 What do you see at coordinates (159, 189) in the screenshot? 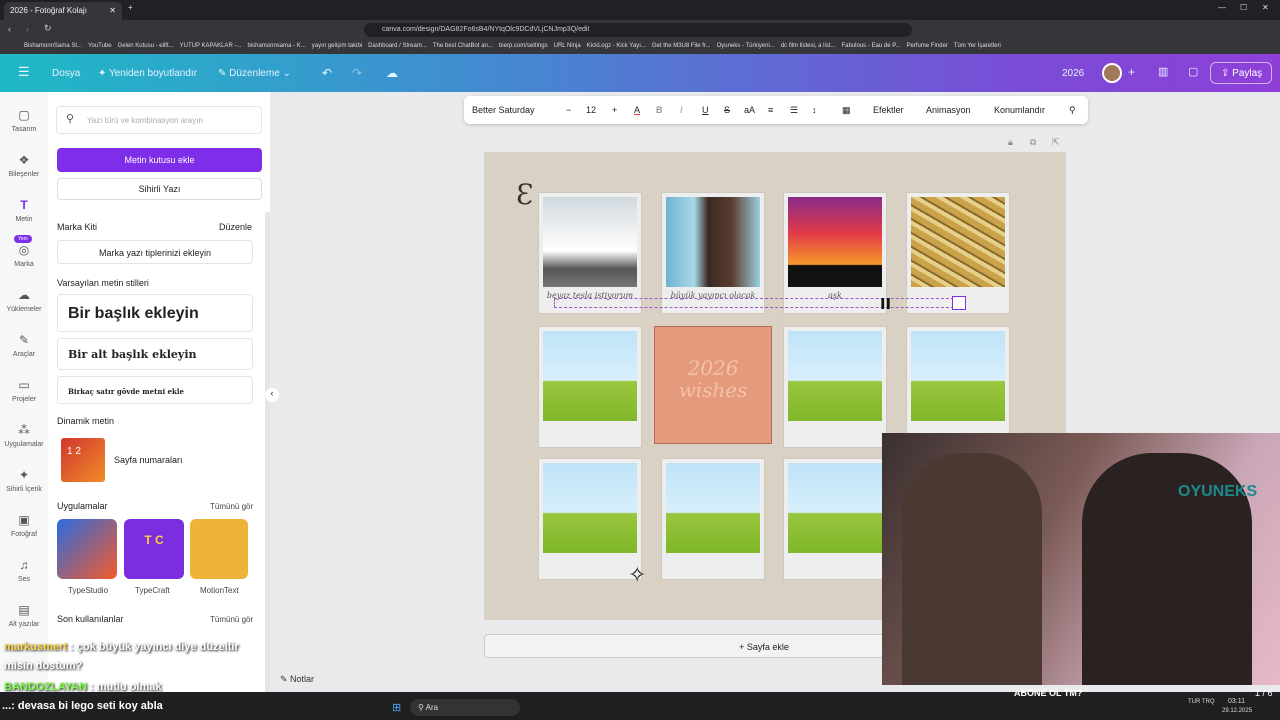
I see `magic-write-button: Sihirli Yazı` at bounding box center [159, 189].